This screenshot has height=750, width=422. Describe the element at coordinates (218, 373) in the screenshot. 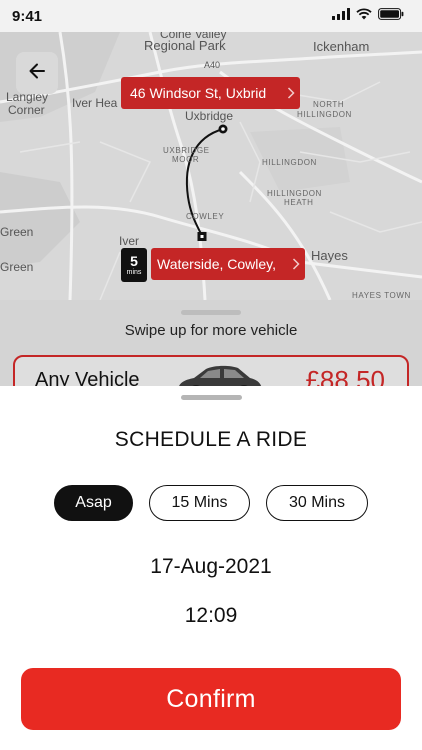

I see `car-icon` at that location.